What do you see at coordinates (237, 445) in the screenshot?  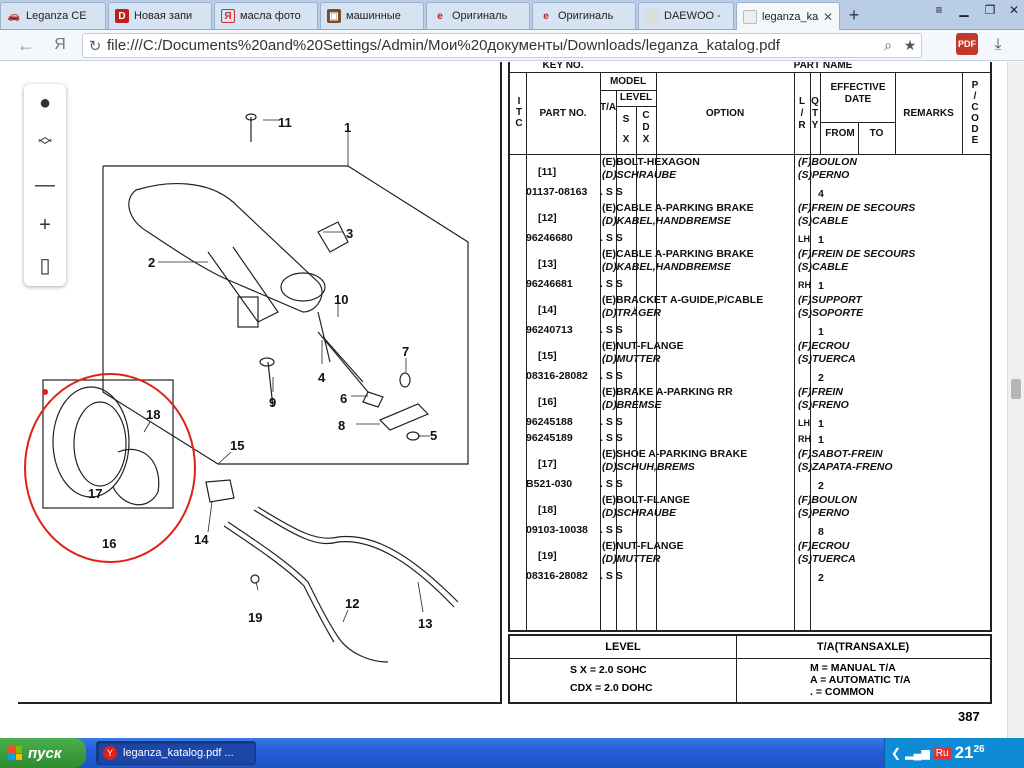 I see `callout-15: 15` at bounding box center [237, 445].